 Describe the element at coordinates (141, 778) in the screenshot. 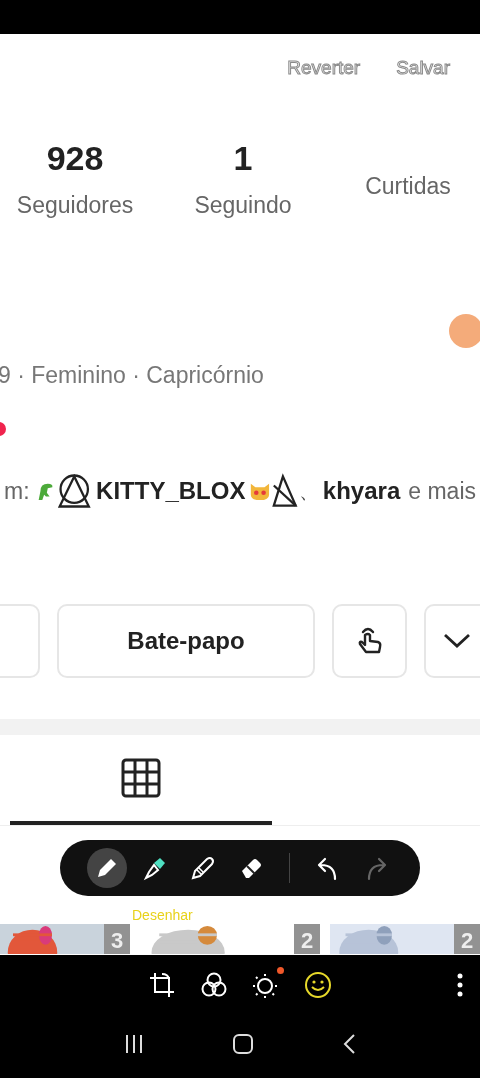

I see `grid-icon` at that location.